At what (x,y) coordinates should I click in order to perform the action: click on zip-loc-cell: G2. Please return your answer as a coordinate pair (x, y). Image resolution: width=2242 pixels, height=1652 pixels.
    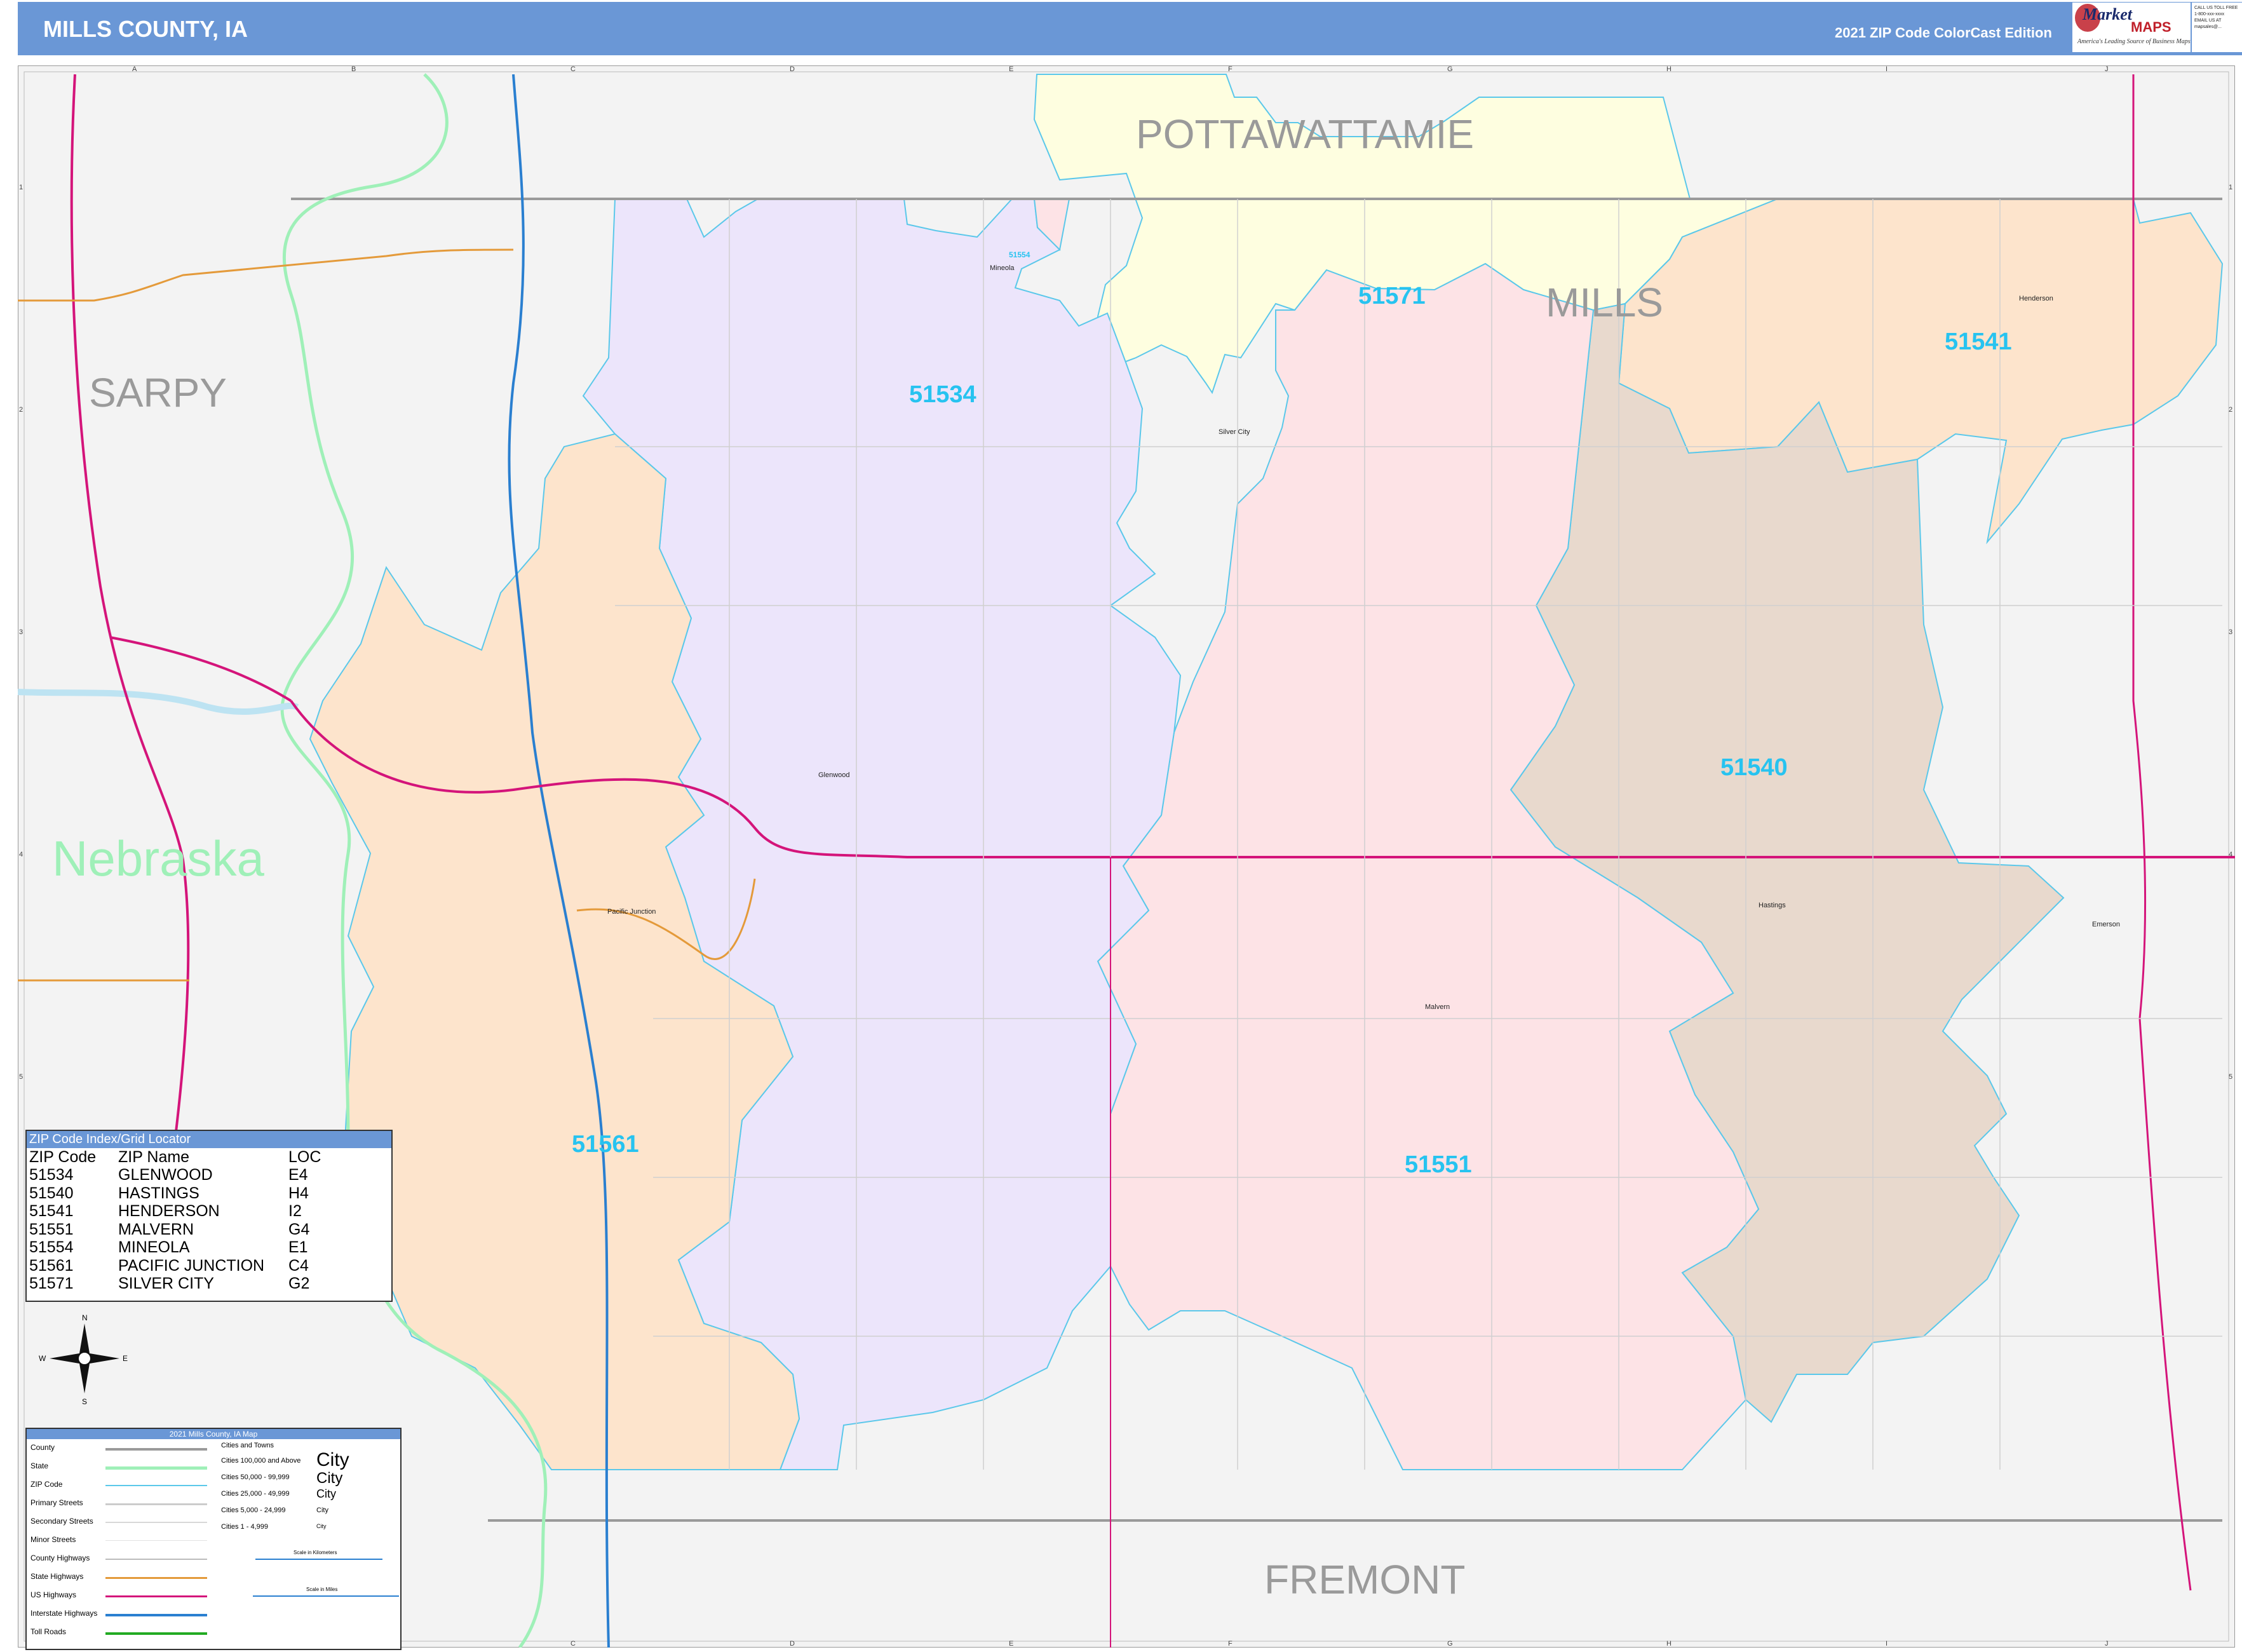
    Looking at the image, I should click on (299, 1284).